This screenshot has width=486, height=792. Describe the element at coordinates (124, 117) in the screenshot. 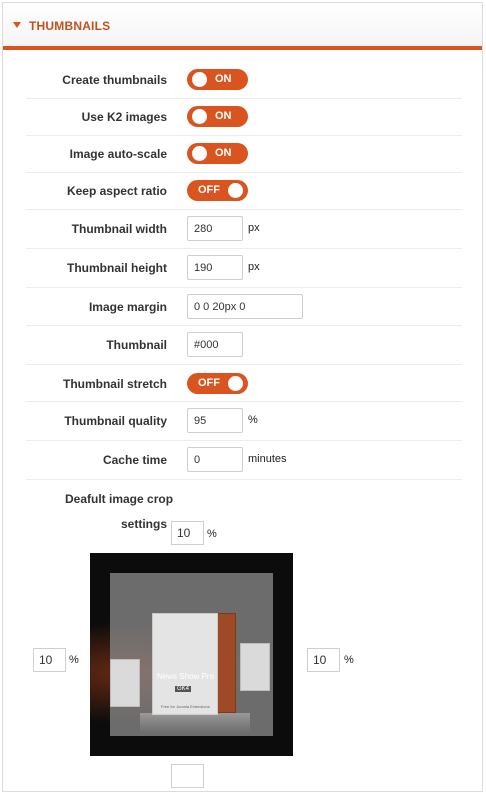

I see `use-k2-images-label: Use K2 images` at that location.